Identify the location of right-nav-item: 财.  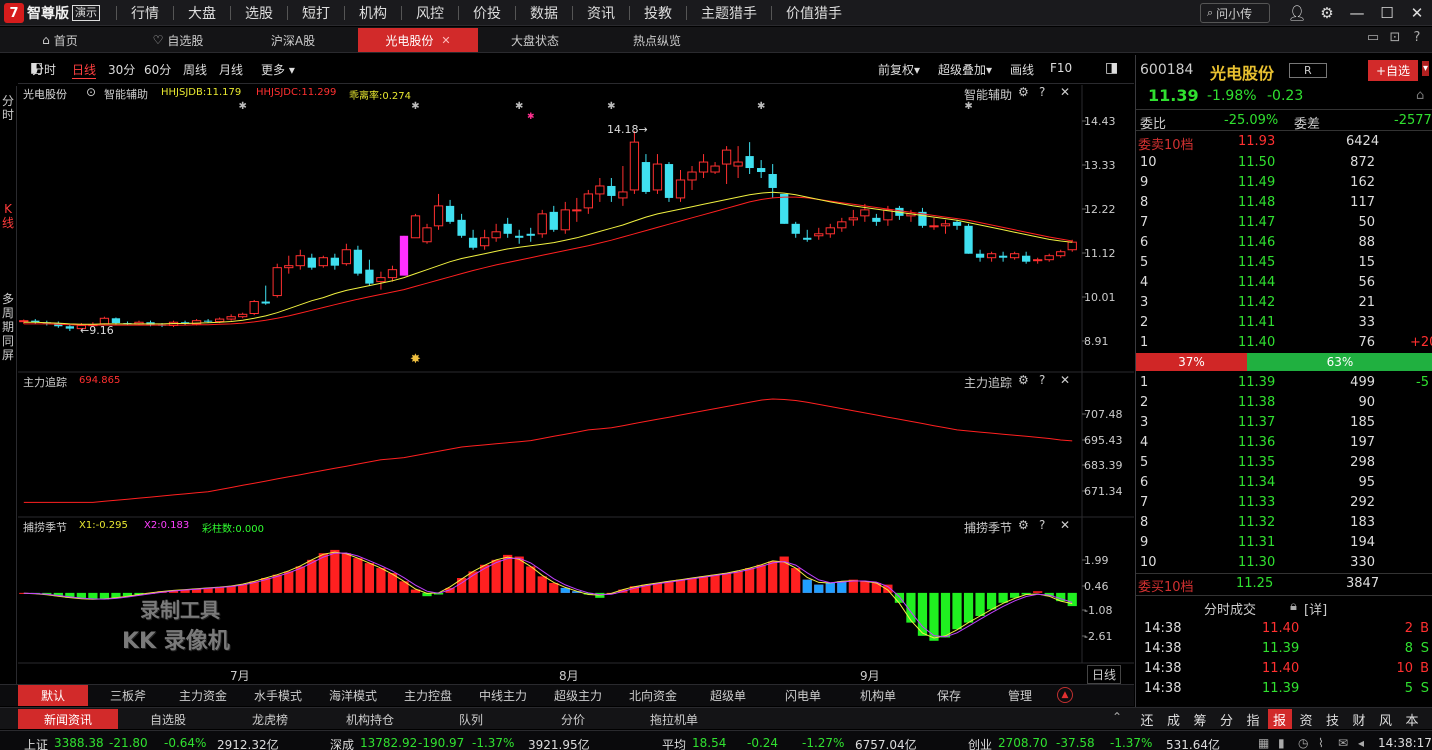
(1359, 719).